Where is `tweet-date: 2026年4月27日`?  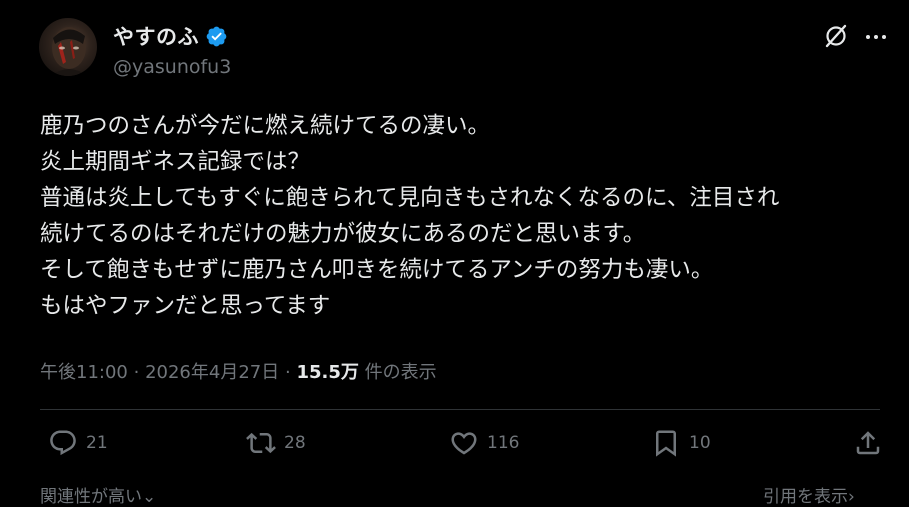 tweet-date: 2026年4月27日 is located at coordinates (212, 372).